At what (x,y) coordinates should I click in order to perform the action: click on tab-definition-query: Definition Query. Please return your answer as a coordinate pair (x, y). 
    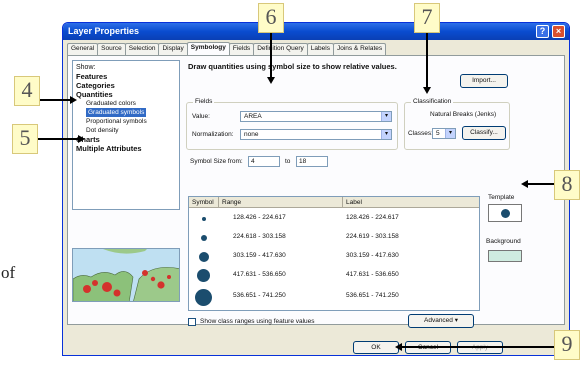
    Looking at the image, I should click on (280, 49).